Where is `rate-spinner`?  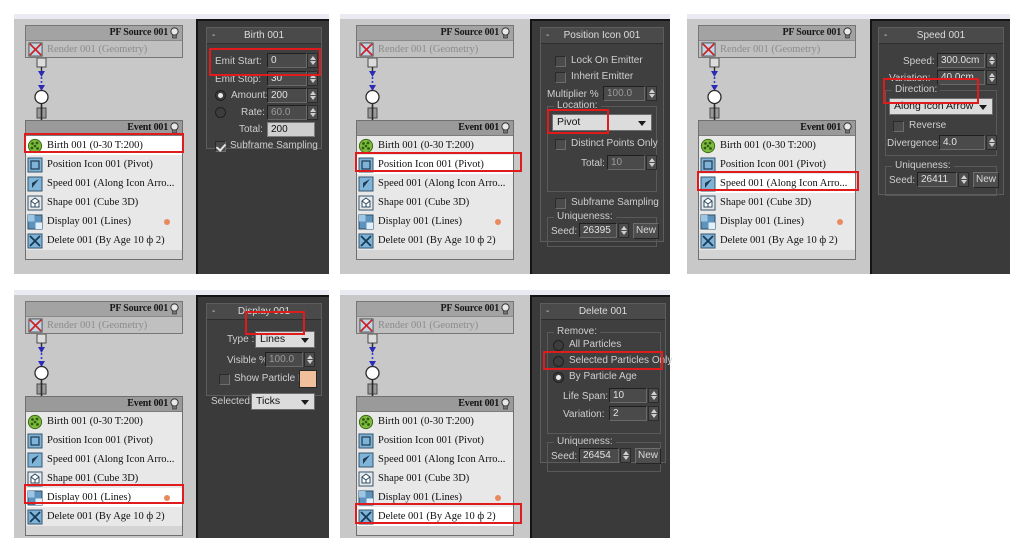 rate-spinner is located at coordinates (312, 112).